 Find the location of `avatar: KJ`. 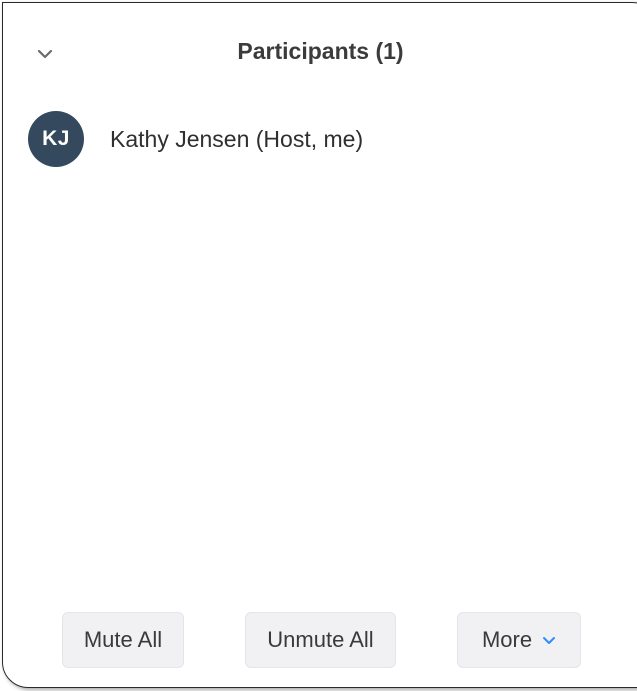

avatar: KJ is located at coordinates (56, 139).